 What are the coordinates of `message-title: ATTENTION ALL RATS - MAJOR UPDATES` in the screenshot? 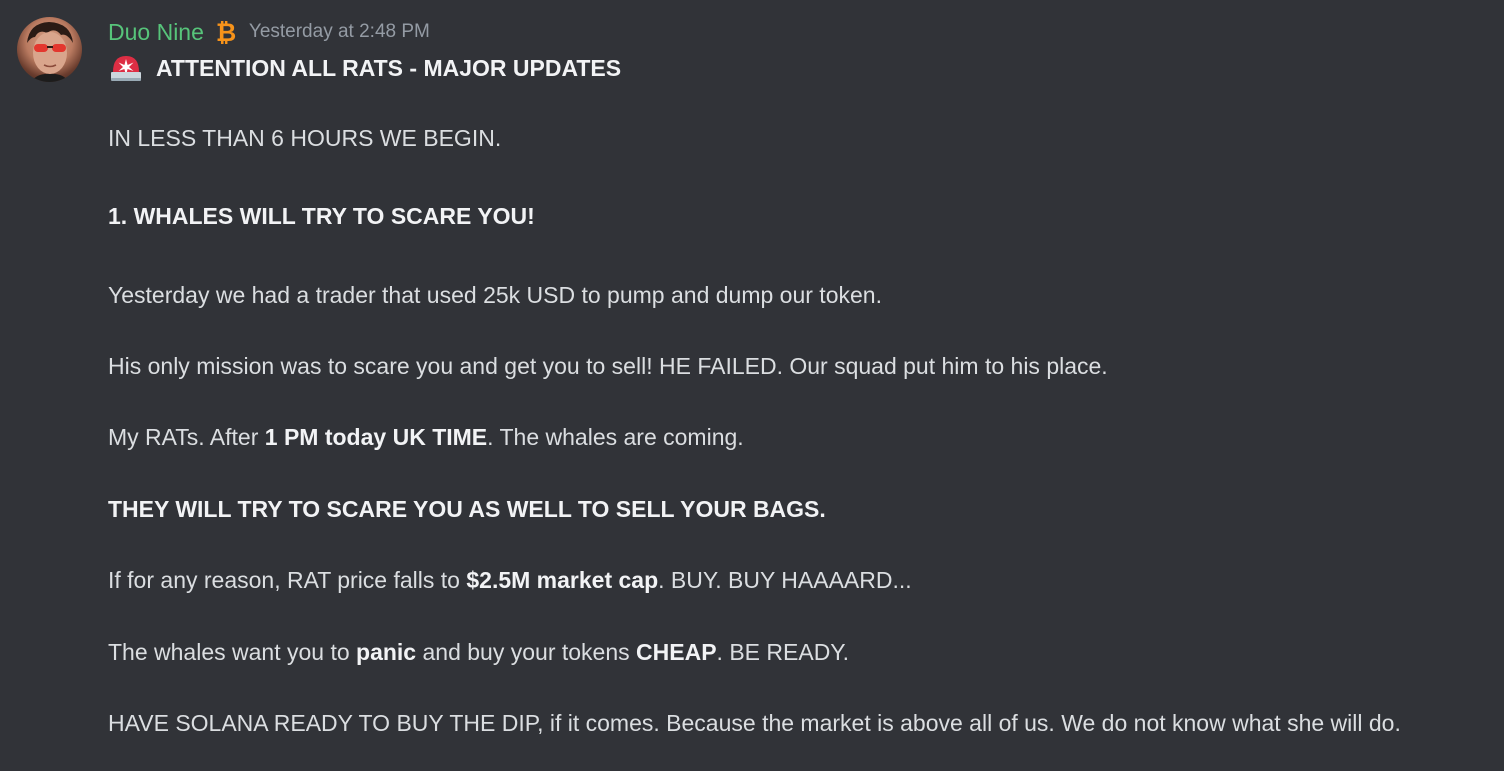 It's located at (389, 67).